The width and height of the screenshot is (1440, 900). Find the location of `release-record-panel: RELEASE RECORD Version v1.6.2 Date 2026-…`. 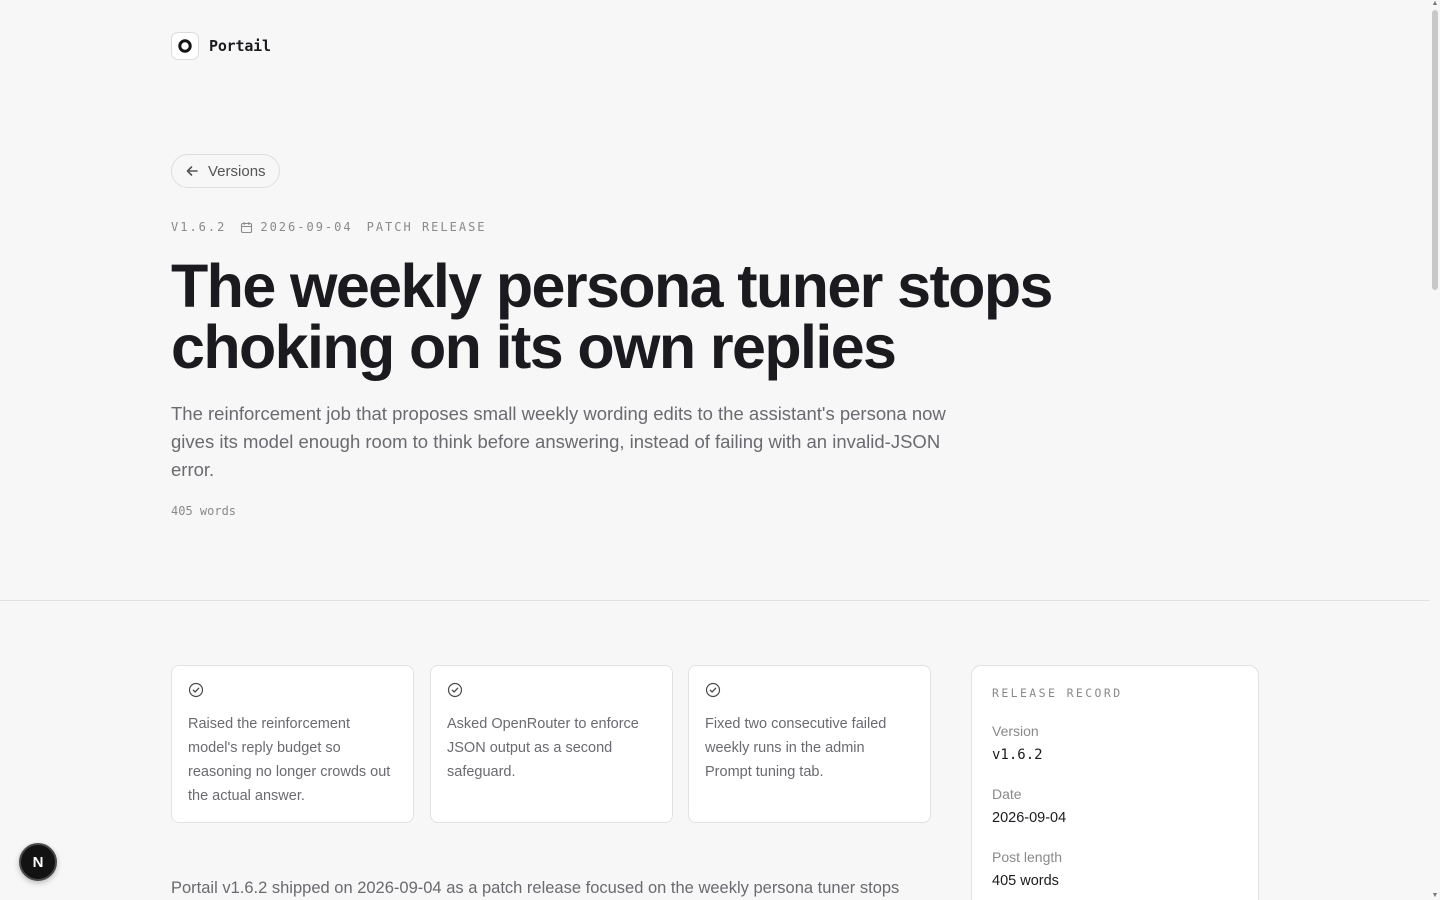

release-record-panel: RELEASE RECORD Version v1.6.2 Date 2026-… is located at coordinates (1115, 782).